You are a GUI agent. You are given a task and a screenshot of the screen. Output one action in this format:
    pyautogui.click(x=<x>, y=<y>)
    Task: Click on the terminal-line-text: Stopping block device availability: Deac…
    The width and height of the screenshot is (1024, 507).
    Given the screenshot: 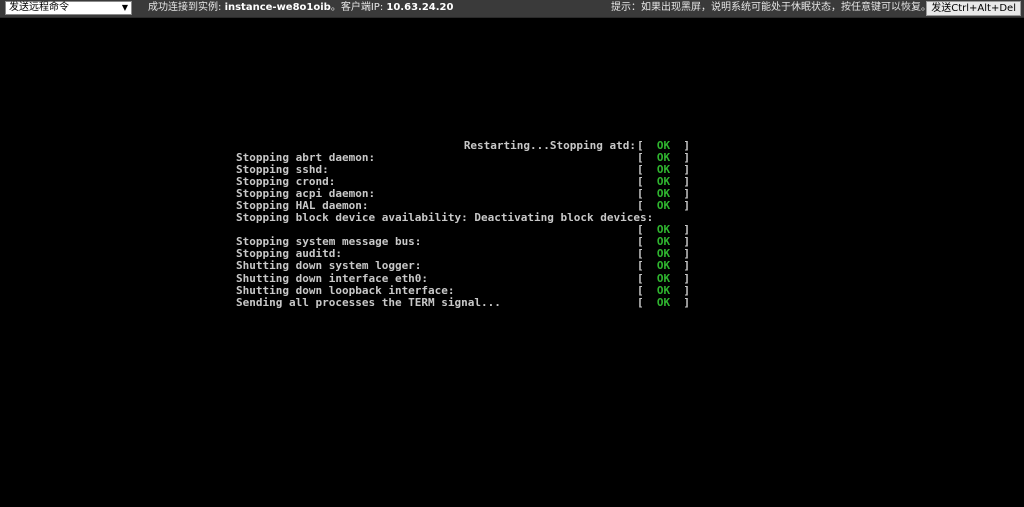 What is the action you would take?
    pyautogui.click(x=445, y=218)
    